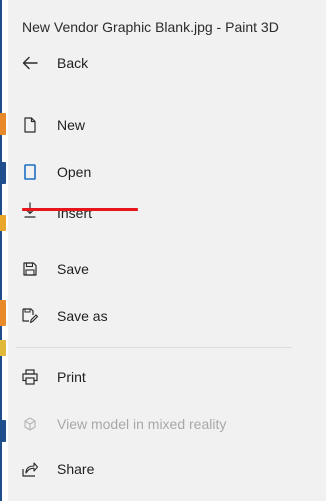 The image size is (326, 501). Describe the element at coordinates (167, 214) in the screenshot. I see `menu-item-insert: Insert` at that location.